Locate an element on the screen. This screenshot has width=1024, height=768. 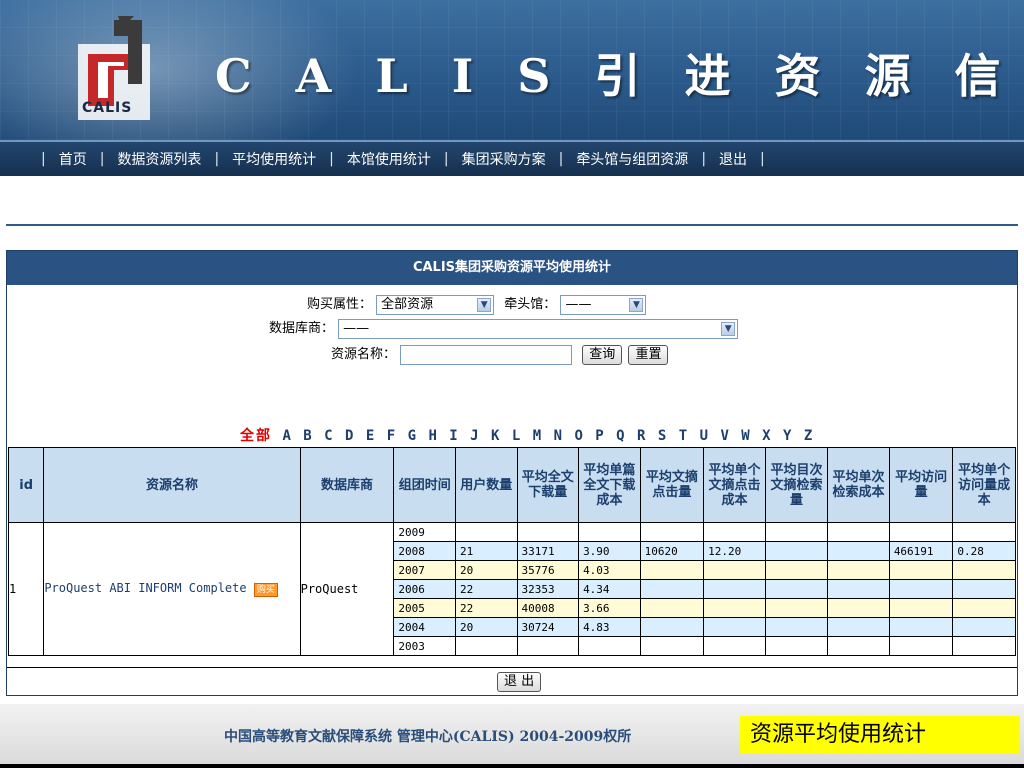
table-footer: 退 出 is located at coordinates (512, 681).